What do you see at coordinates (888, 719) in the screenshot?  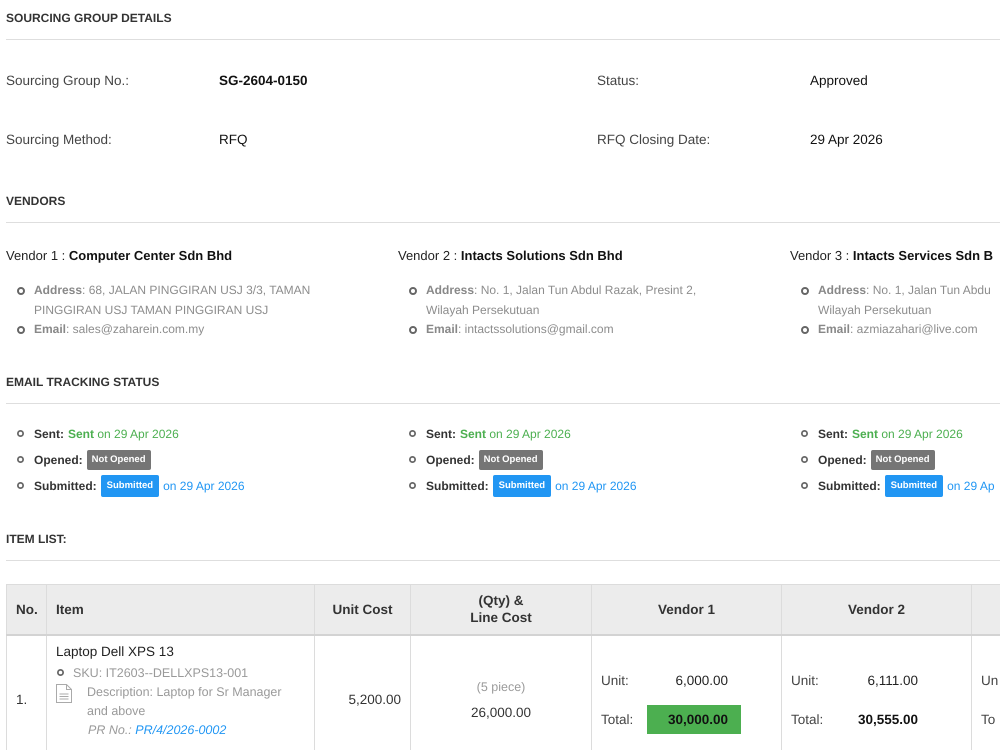 I see `total-value: 30,555.00` at bounding box center [888, 719].